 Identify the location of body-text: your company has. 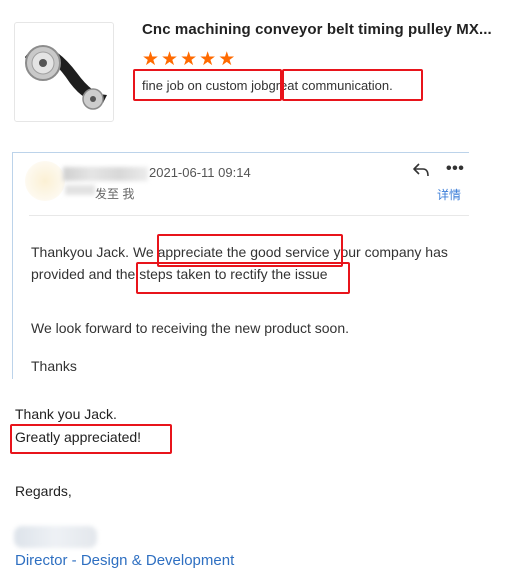
(388, 252).